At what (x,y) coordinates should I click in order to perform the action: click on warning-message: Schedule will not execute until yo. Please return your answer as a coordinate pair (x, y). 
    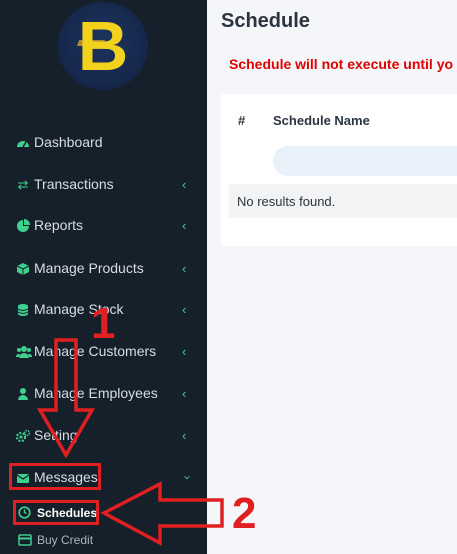
    Looking at the image, I should click on (341, 64).